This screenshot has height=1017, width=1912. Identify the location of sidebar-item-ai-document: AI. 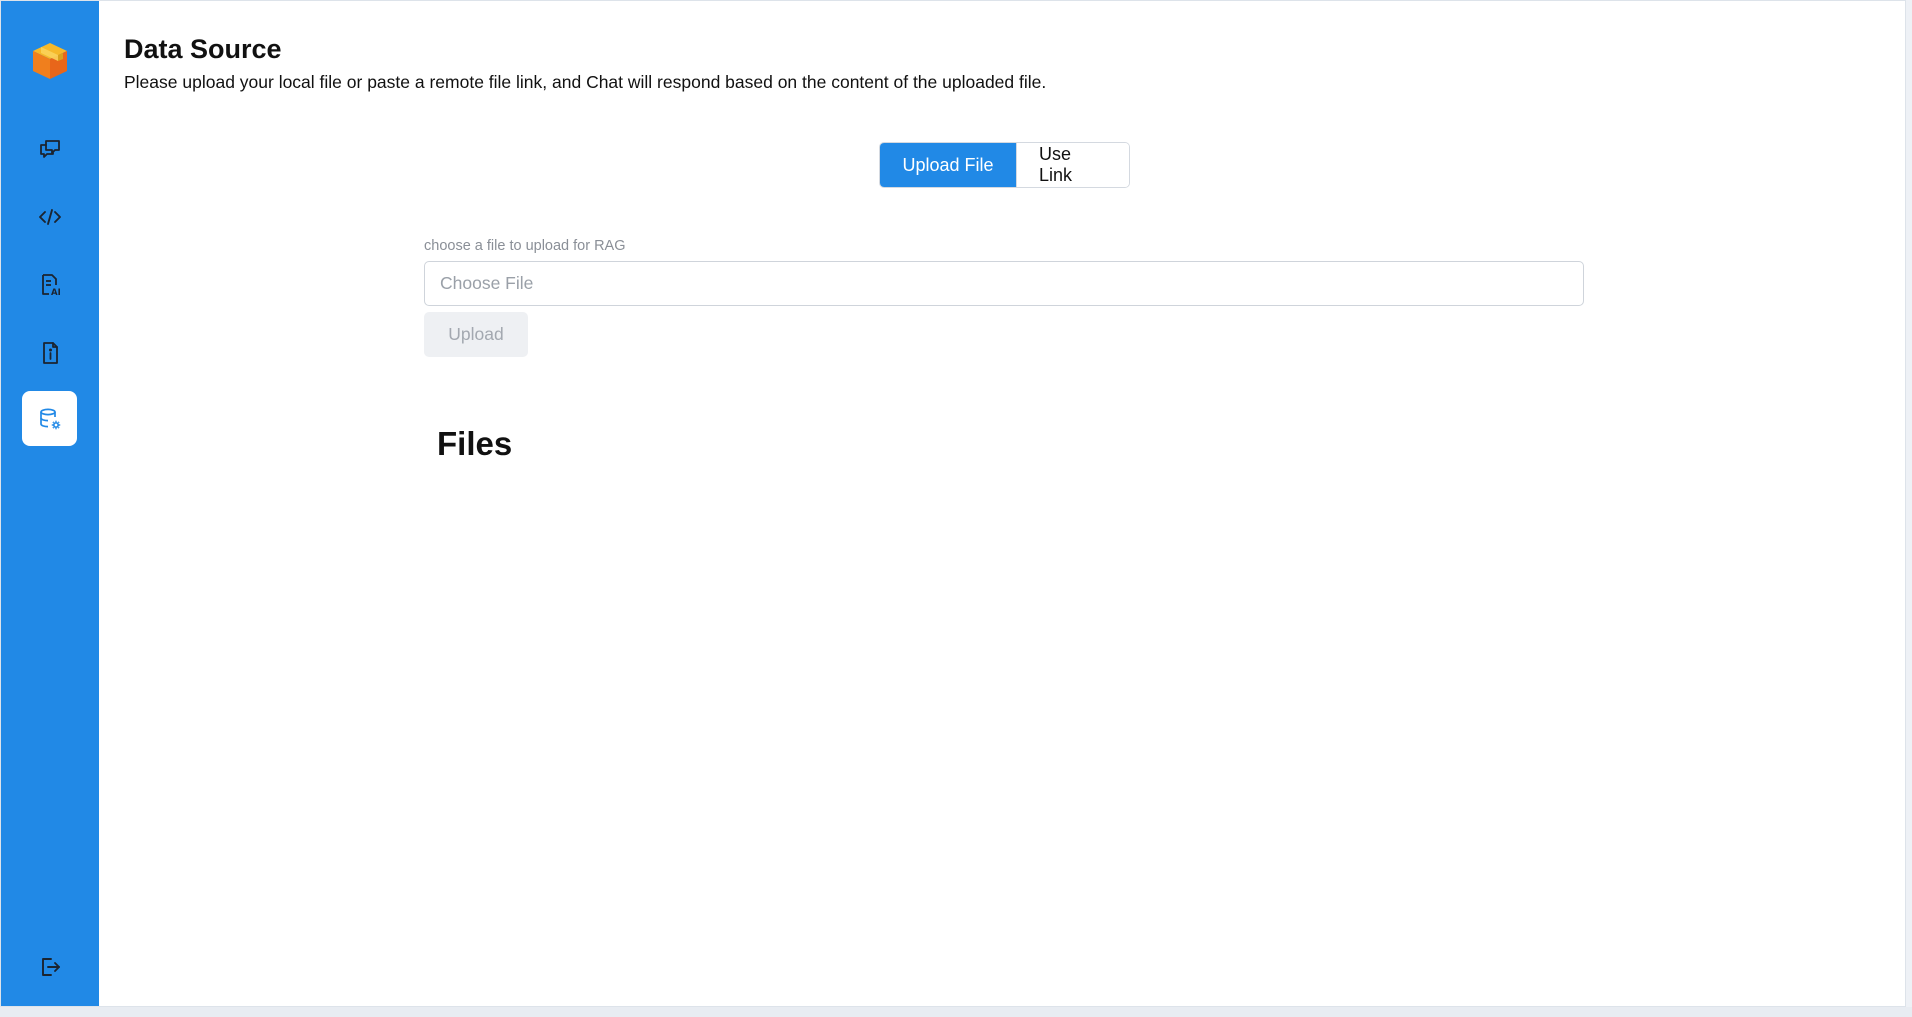
(49, 284).